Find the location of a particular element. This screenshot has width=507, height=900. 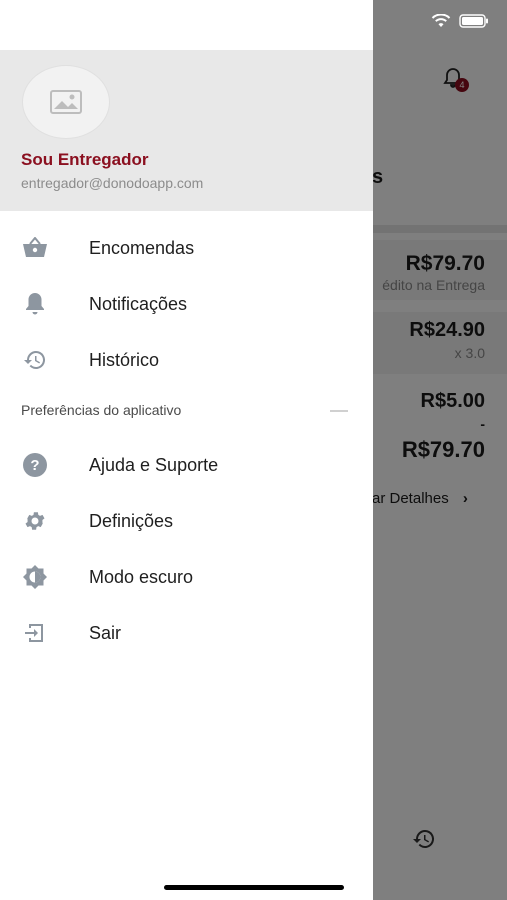

basket-icon is located at coordinates (35, 248).